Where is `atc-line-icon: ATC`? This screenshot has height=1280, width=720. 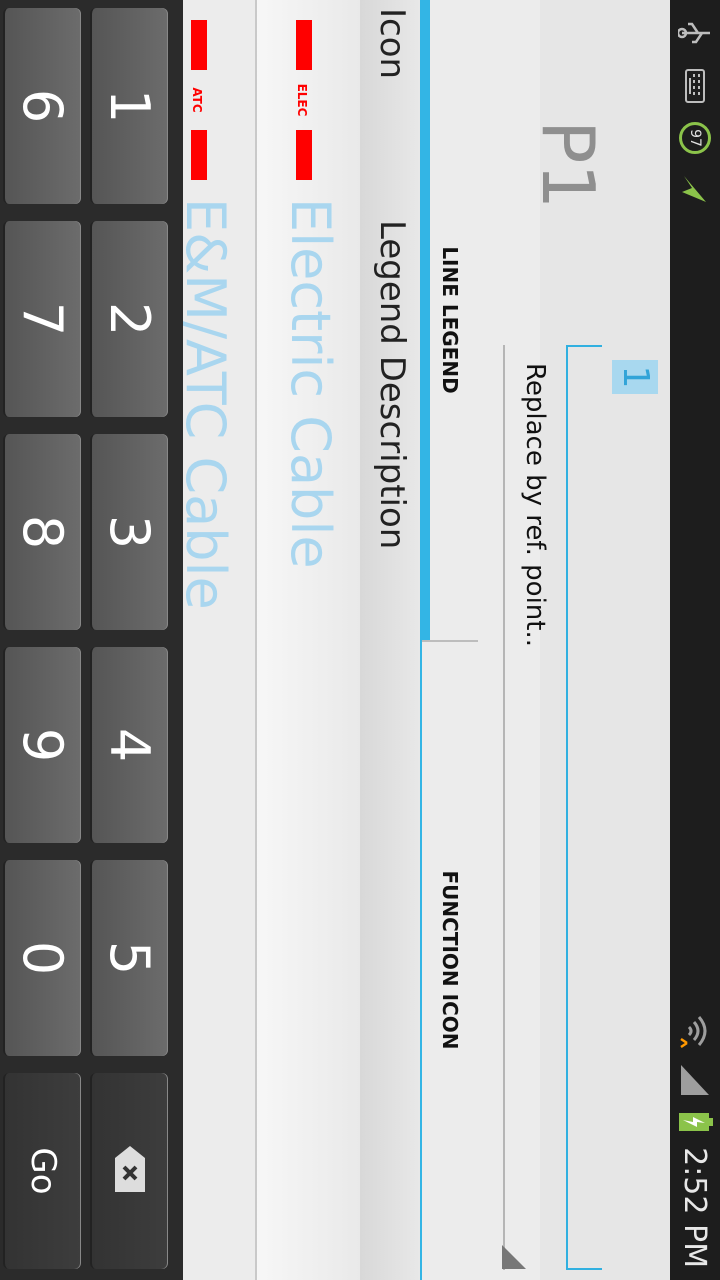 atc-line-icon: ATC is located at coordinates (198, 100).